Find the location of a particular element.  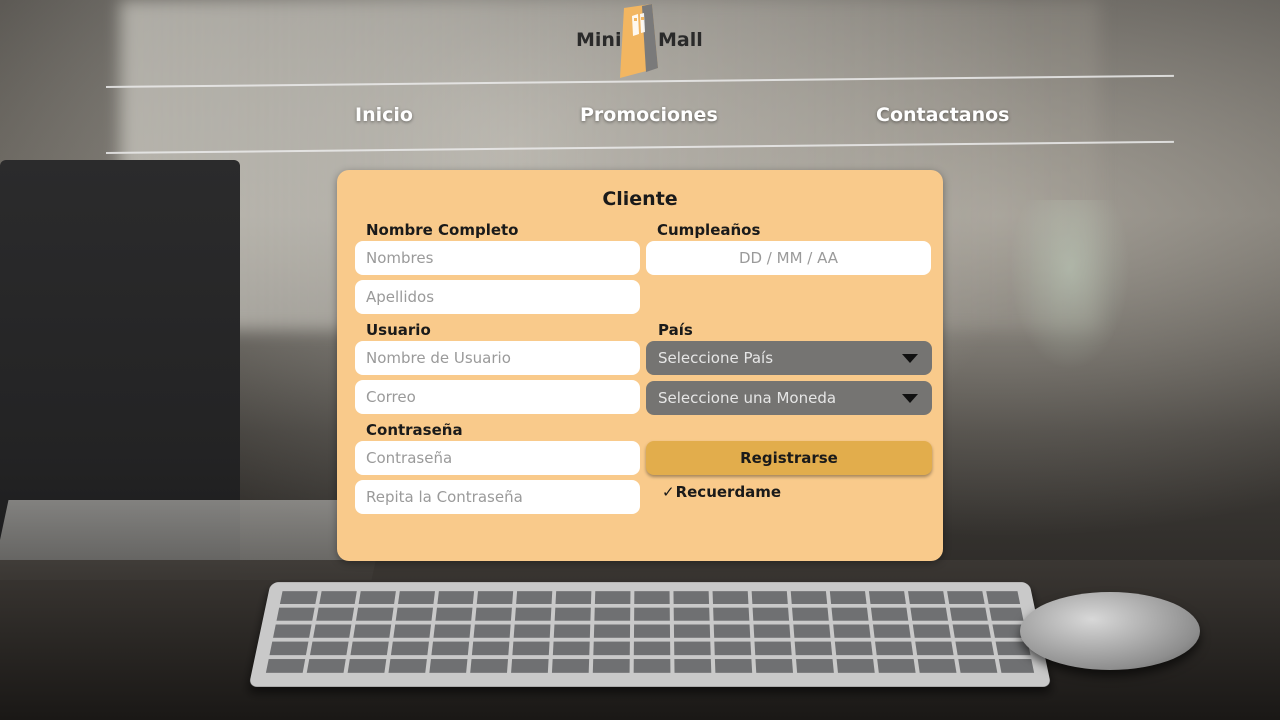

birthday-input: DD / MM / AA is located at coordinates (788, 258).